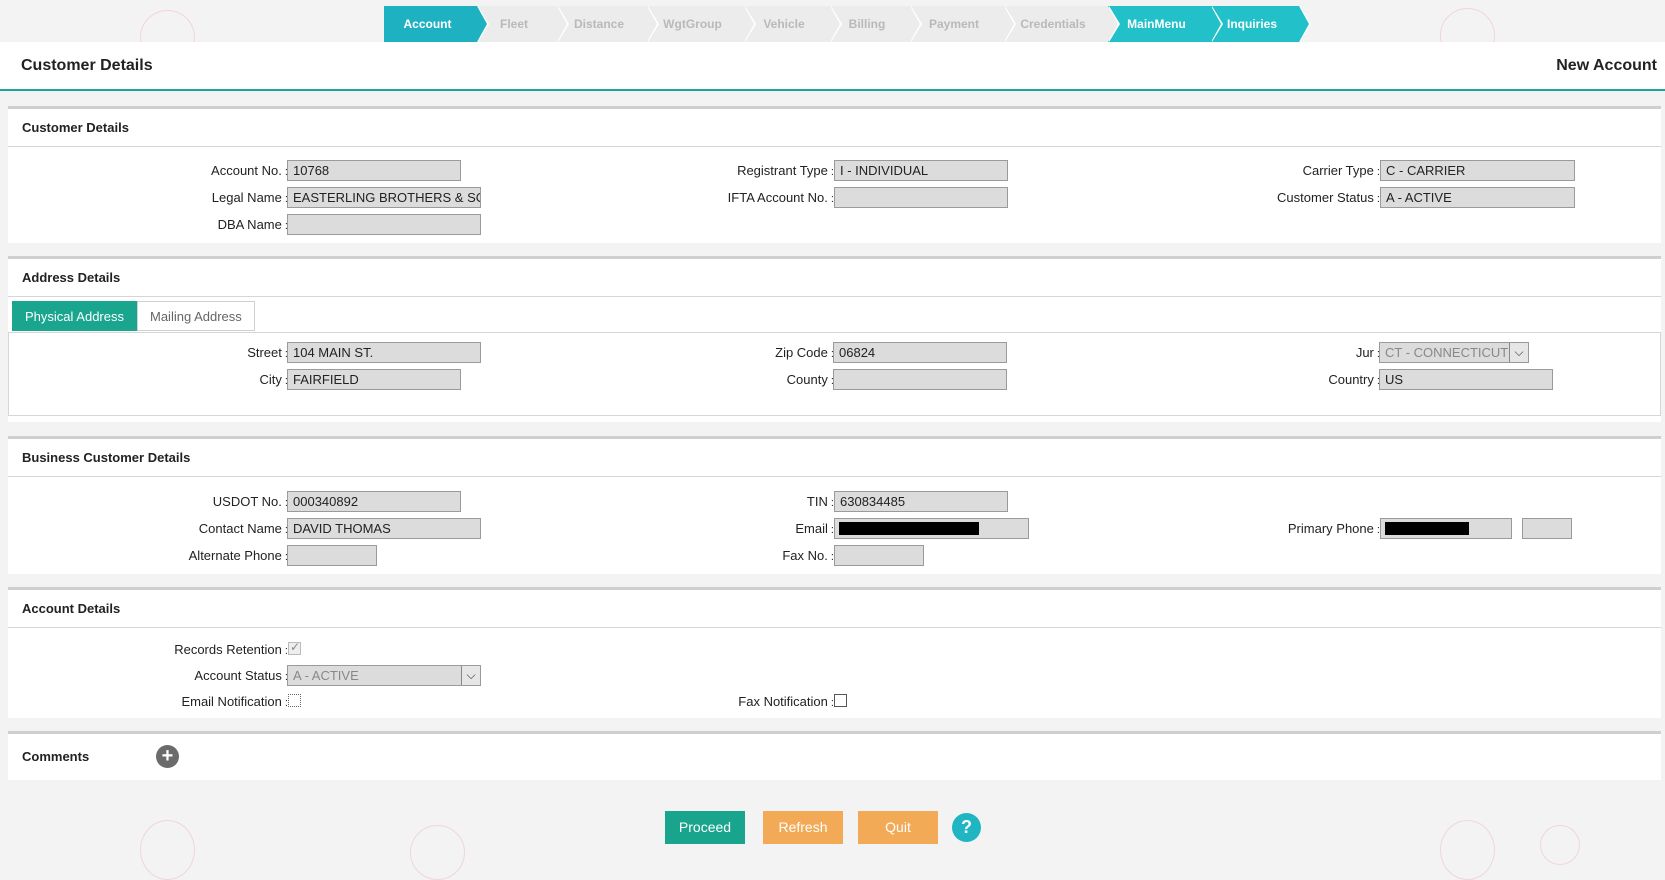 The width and height of the screenshot is (1665, 880). Describe the element at coordinates (751, 380) in the screenshot. I see `county-label: County` at that location.